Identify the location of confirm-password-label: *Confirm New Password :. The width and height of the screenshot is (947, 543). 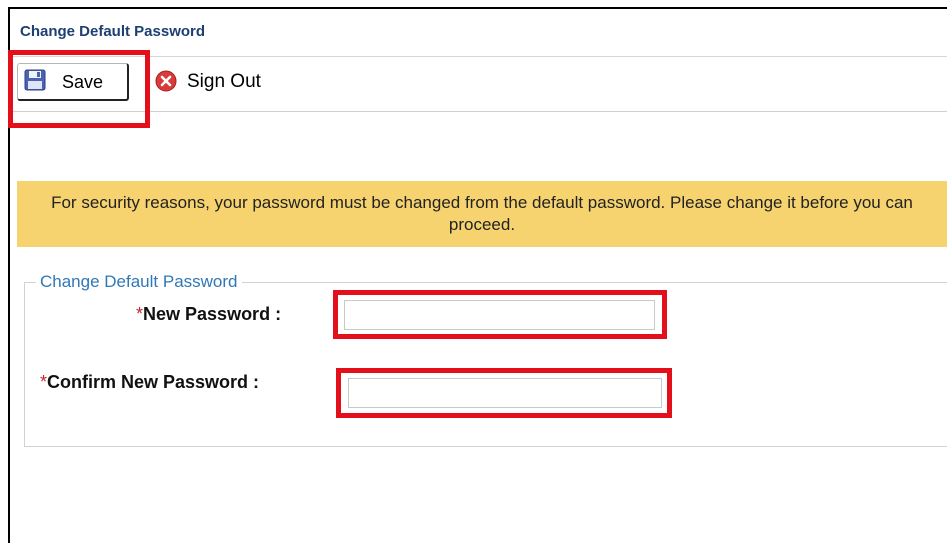
(149, 382).